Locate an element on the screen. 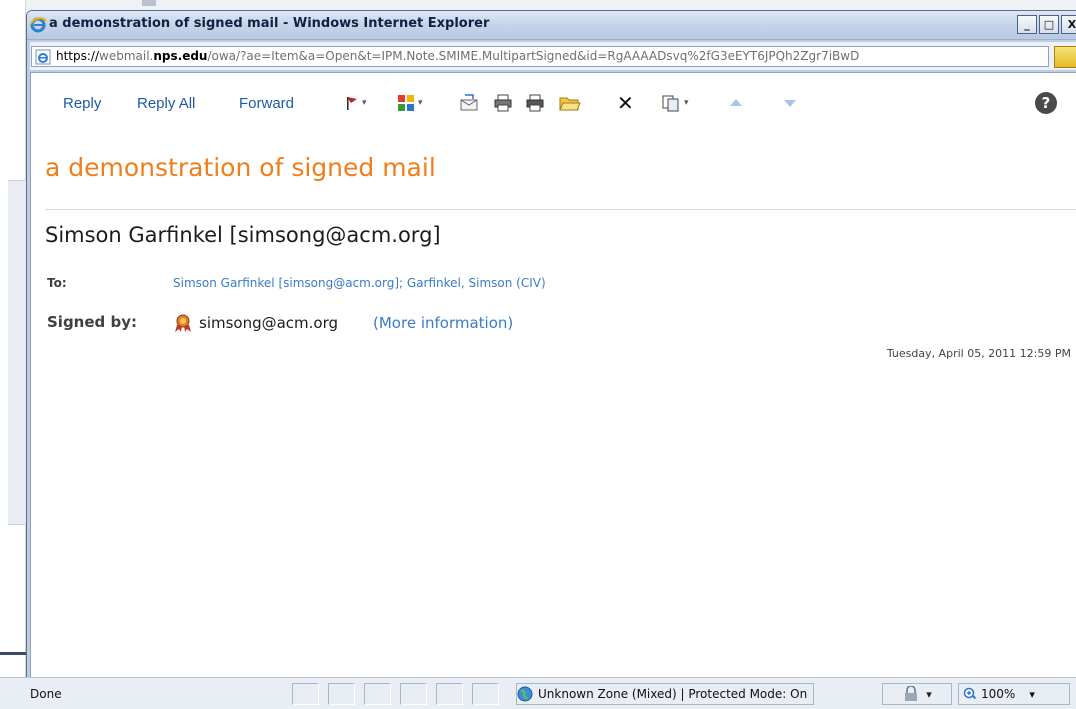  previous-item-icon is located at coordinates (736, 102).